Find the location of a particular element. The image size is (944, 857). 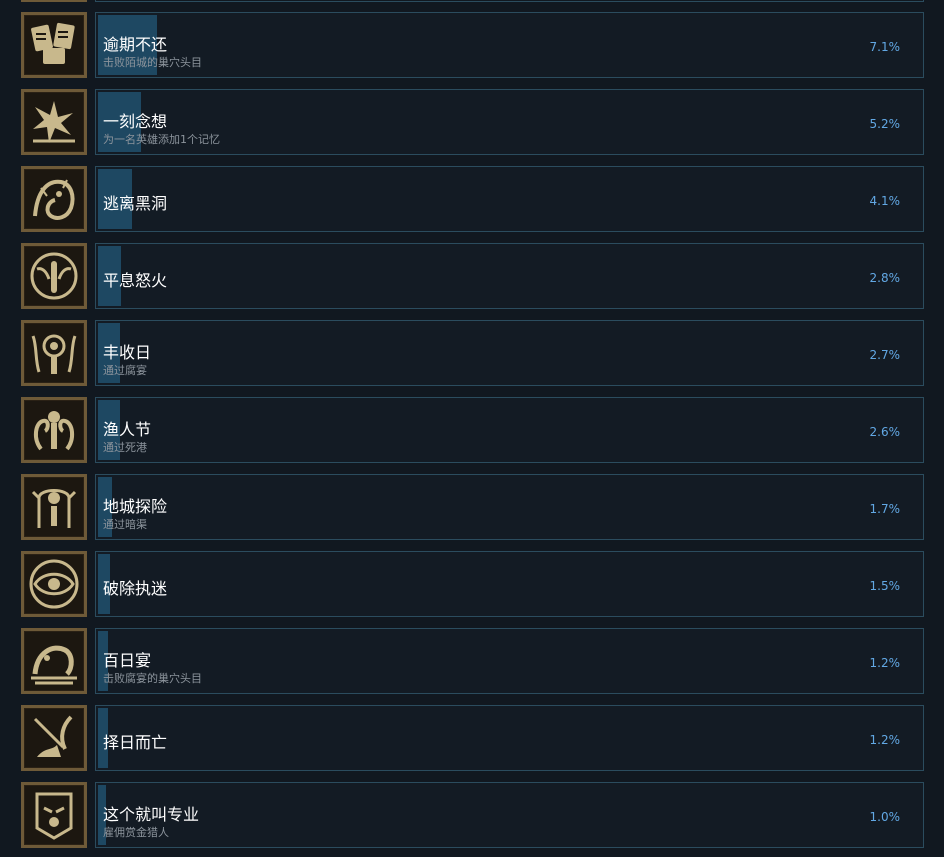

beast-icon is located at coordinates (54, 665).